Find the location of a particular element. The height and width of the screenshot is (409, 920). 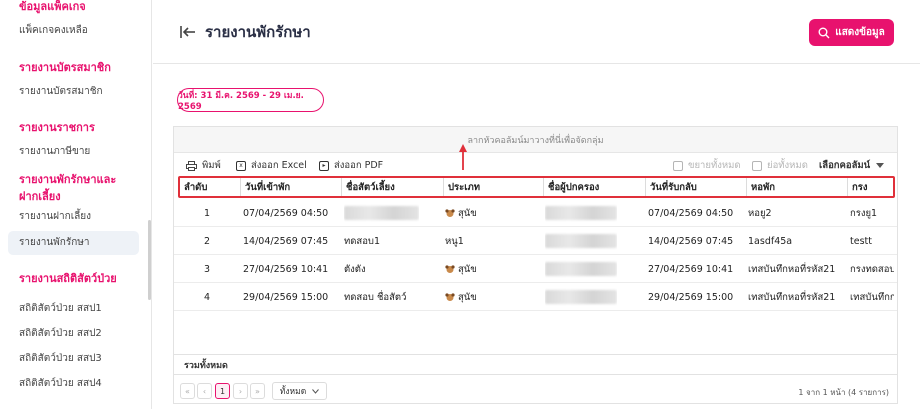

cell-no: 1 is located at coordinates (207, 213).